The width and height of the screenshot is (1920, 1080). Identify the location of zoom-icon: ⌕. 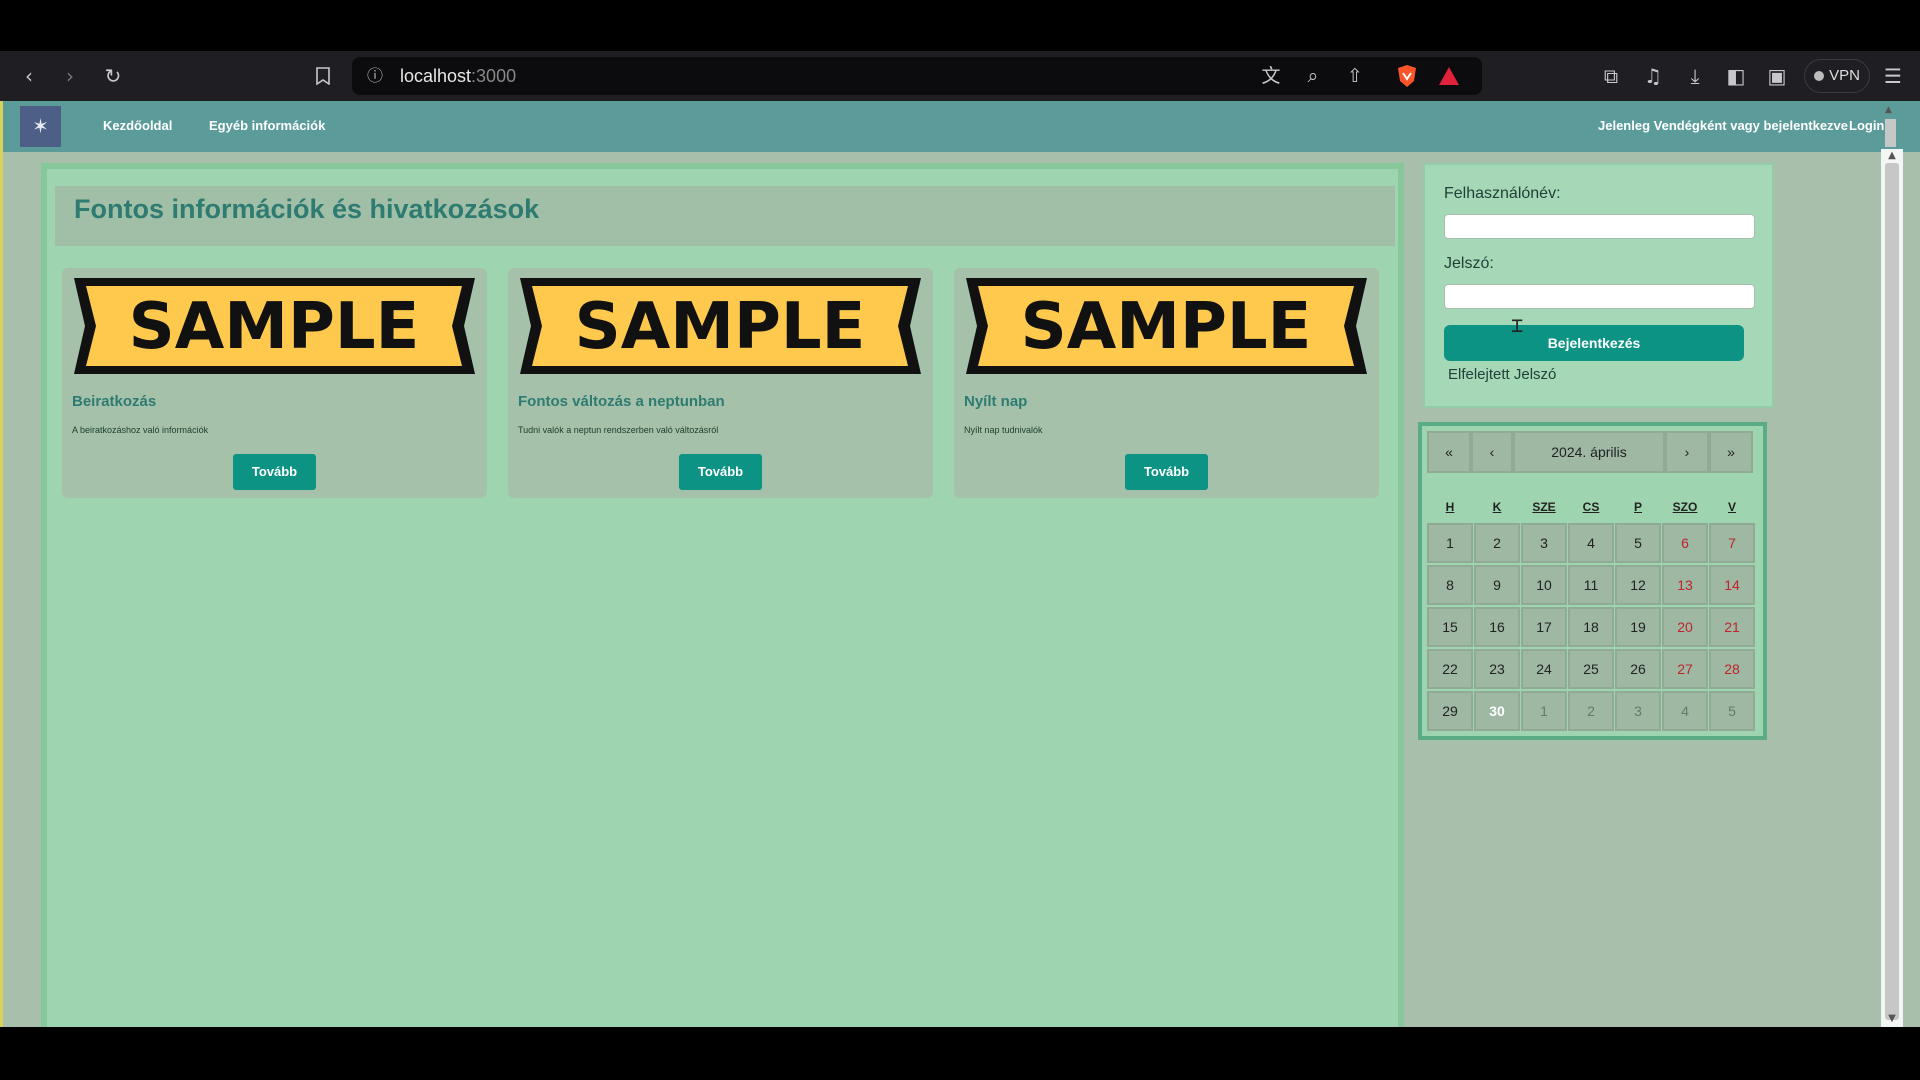
(1313, 76).